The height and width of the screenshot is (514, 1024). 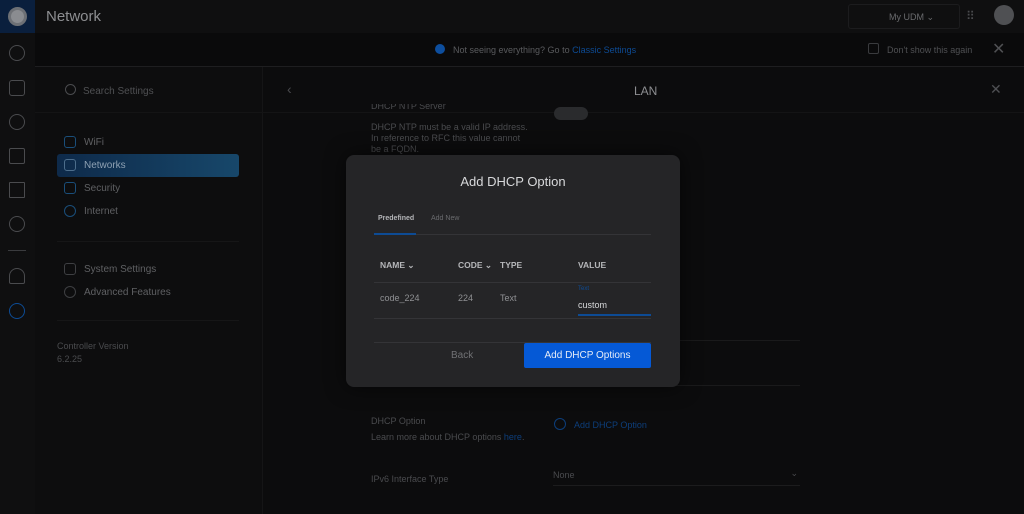 I want to click on dhcp-option-label: DHCP Option, so click(x=398, y=421).